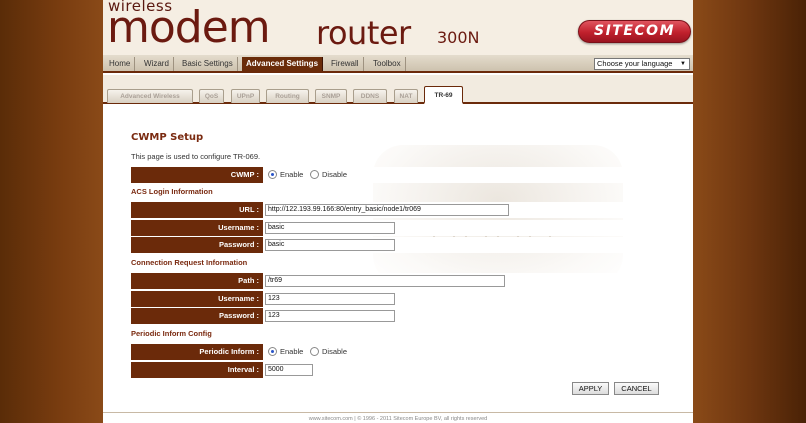 This screenshot has height=423, width=806. I want to click on logo-modem-text: modem, so click(189, 27).